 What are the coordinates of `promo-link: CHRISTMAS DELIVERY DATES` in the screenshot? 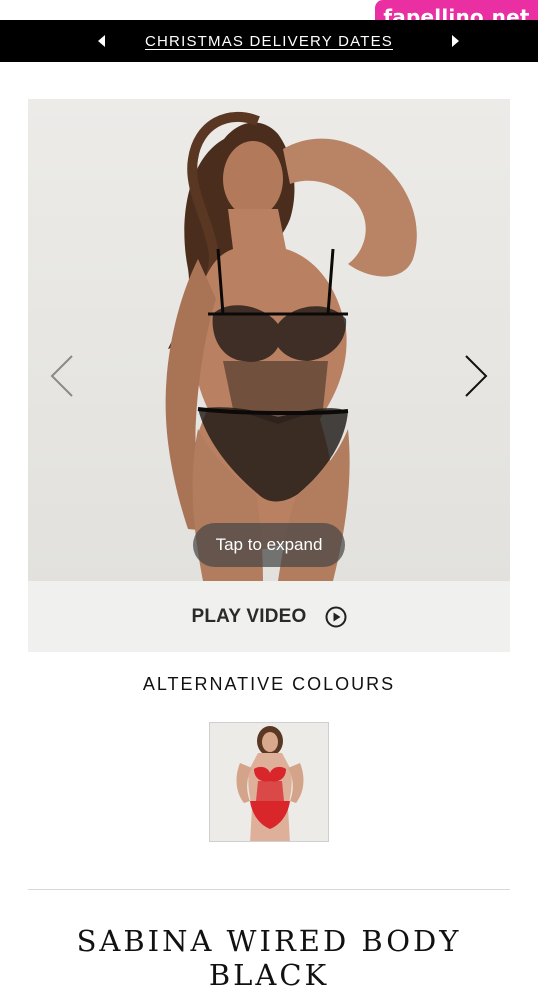 It's located at (269, 41).